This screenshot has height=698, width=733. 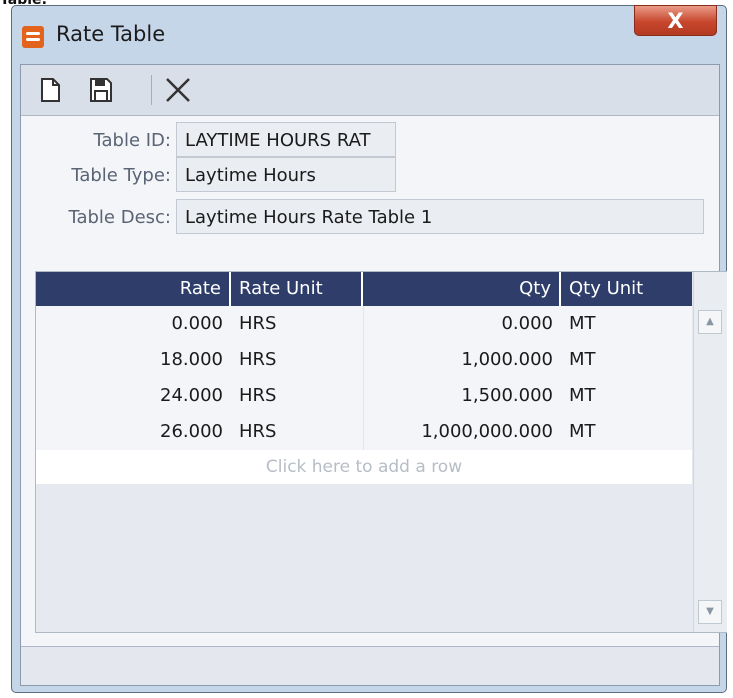 I want to click on table-desc-label: Table Desc:, so click(x=119, y=217).